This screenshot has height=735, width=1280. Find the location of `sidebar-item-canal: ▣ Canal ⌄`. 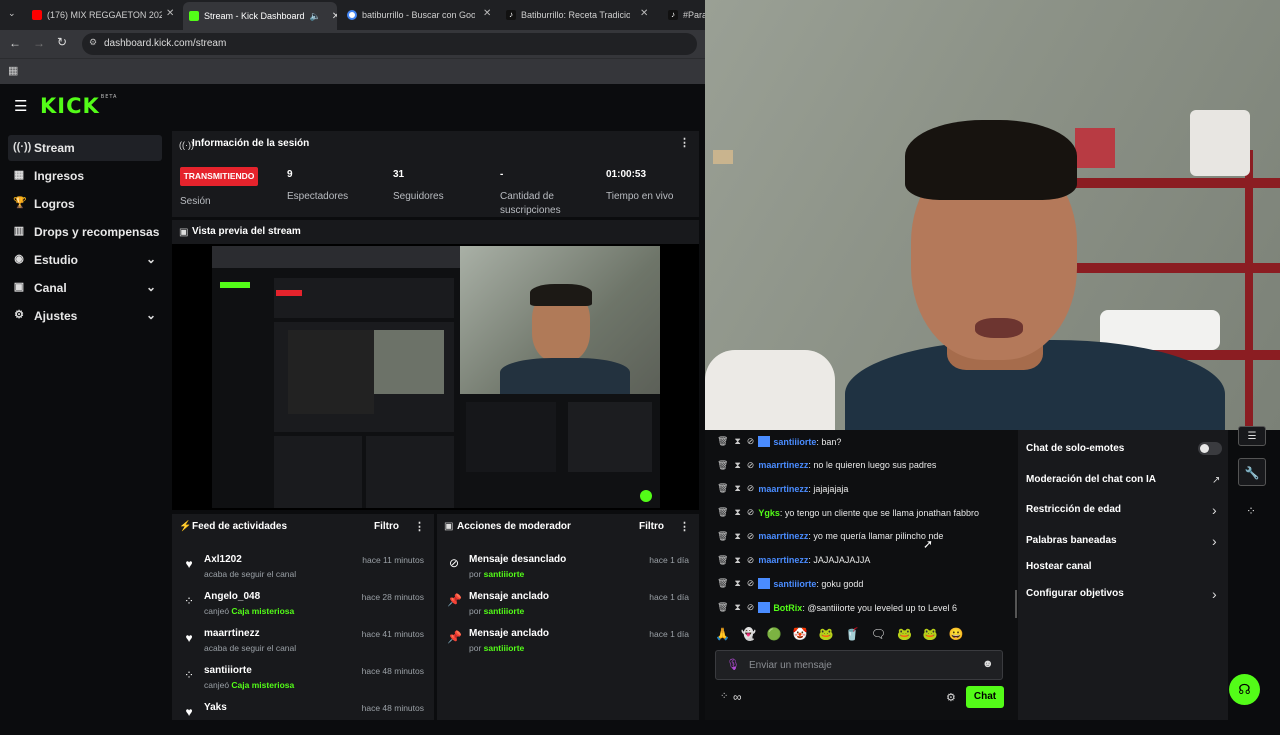

sidebar-item-canal: ▣ Canal ⌄ is located at coordinates (85, 288).